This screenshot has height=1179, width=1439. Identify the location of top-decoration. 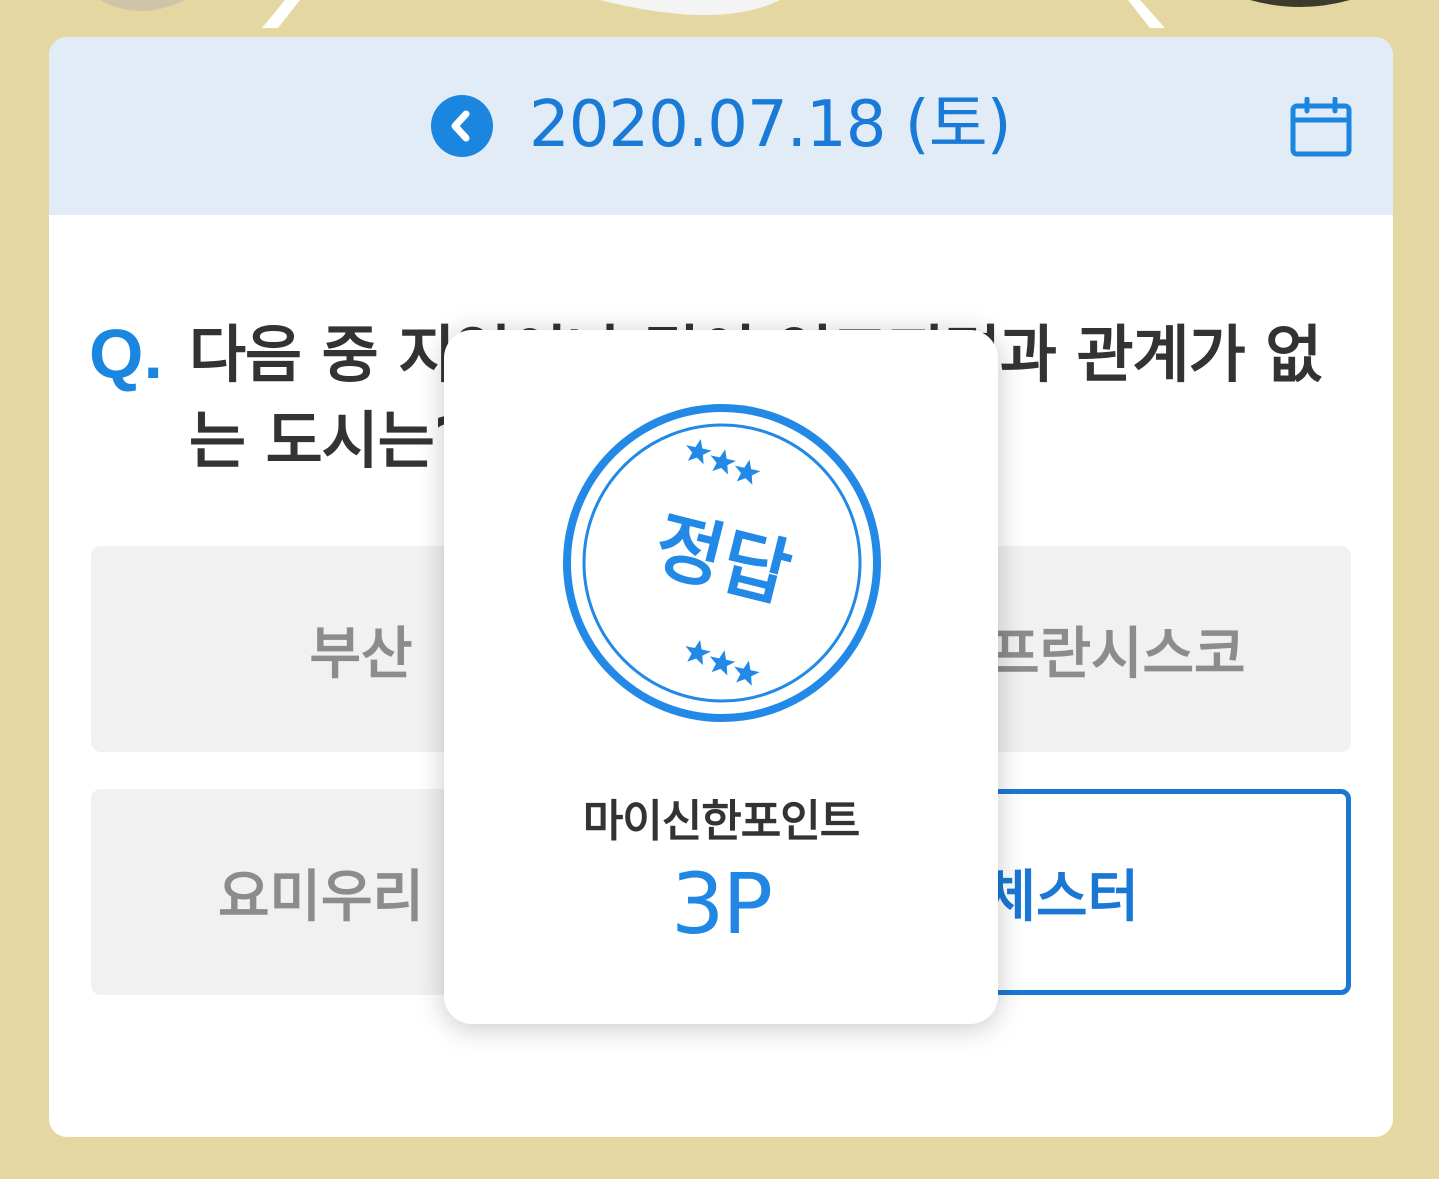
(719, 20).